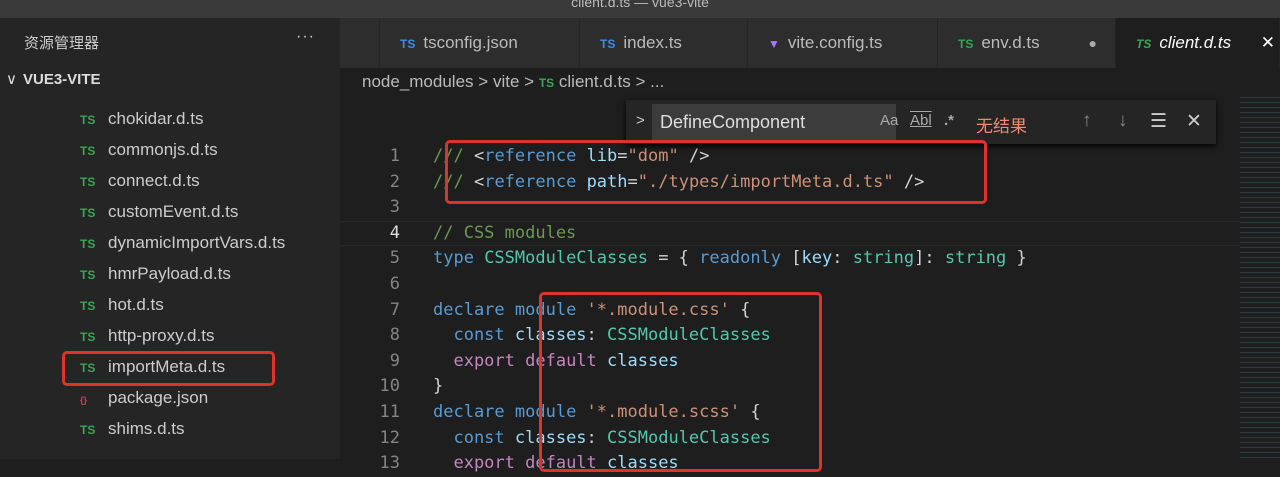 The width and height of the screenshot is (1280, 477). Describe the element at coordinates (394, 335) in the screenshot. I see `line-number: 8` at that location.